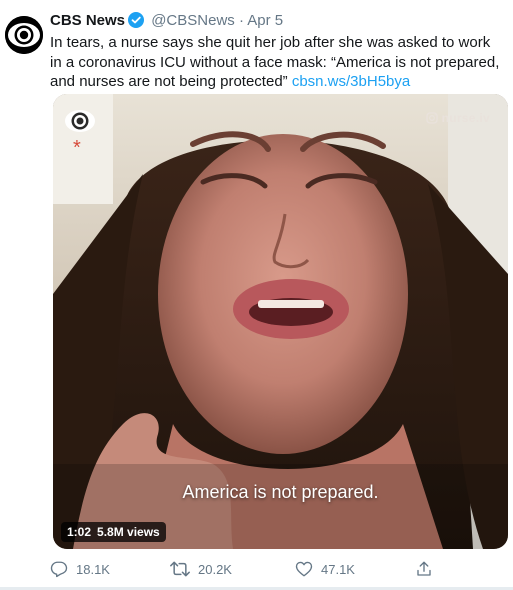 Image resolution: width=513 pixels, height=590 pixels. Describe the element at coordinates (465, 118) in the screenshot. I see `watermark-text: nurse.iv` at that location.